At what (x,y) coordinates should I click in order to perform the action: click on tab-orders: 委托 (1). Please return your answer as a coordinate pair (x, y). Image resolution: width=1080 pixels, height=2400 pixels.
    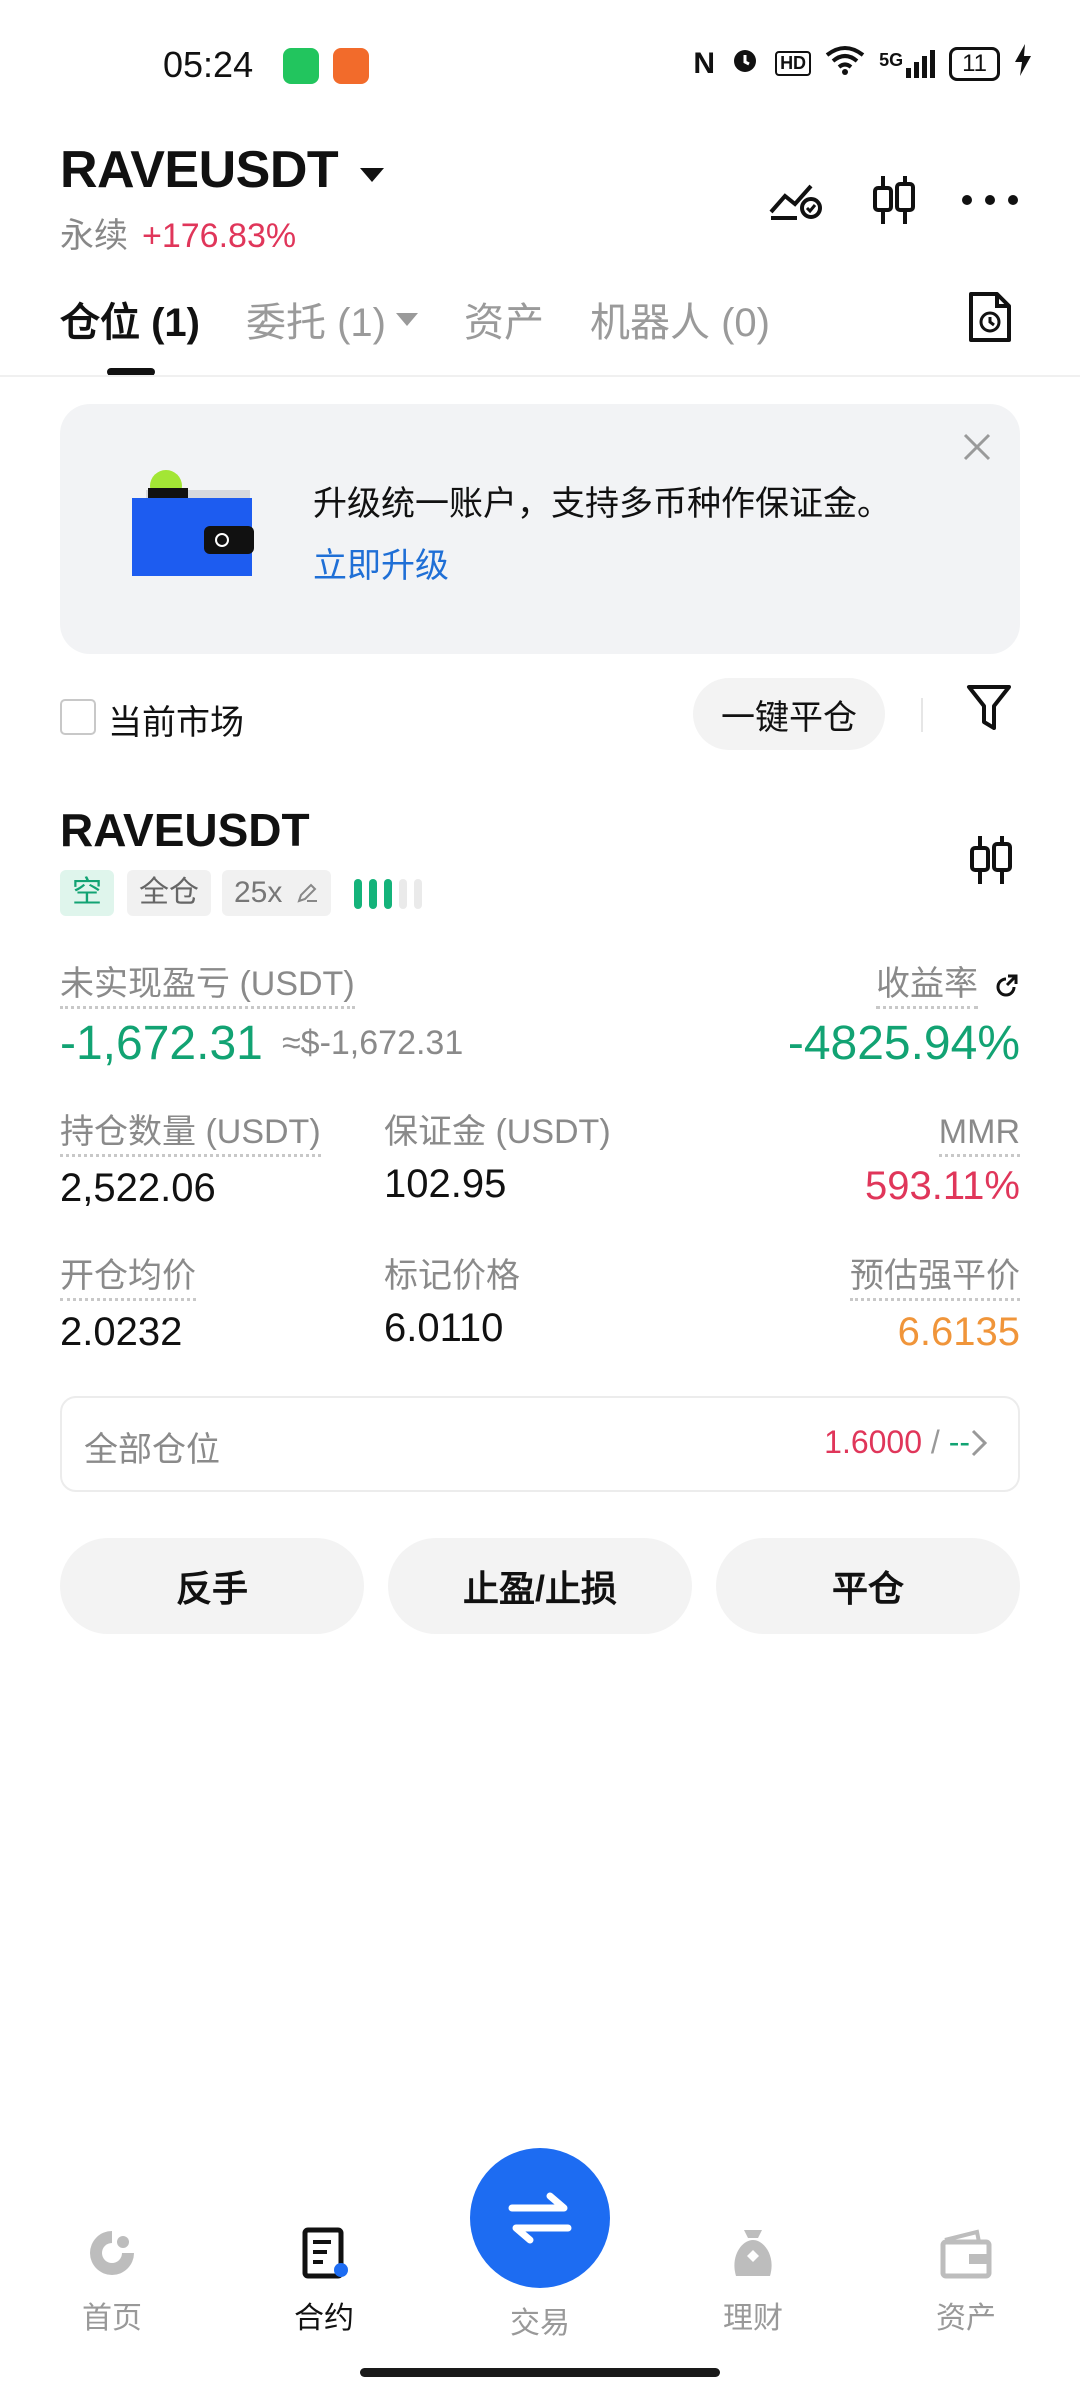
    Looking at the image, I should click on (332, 319).